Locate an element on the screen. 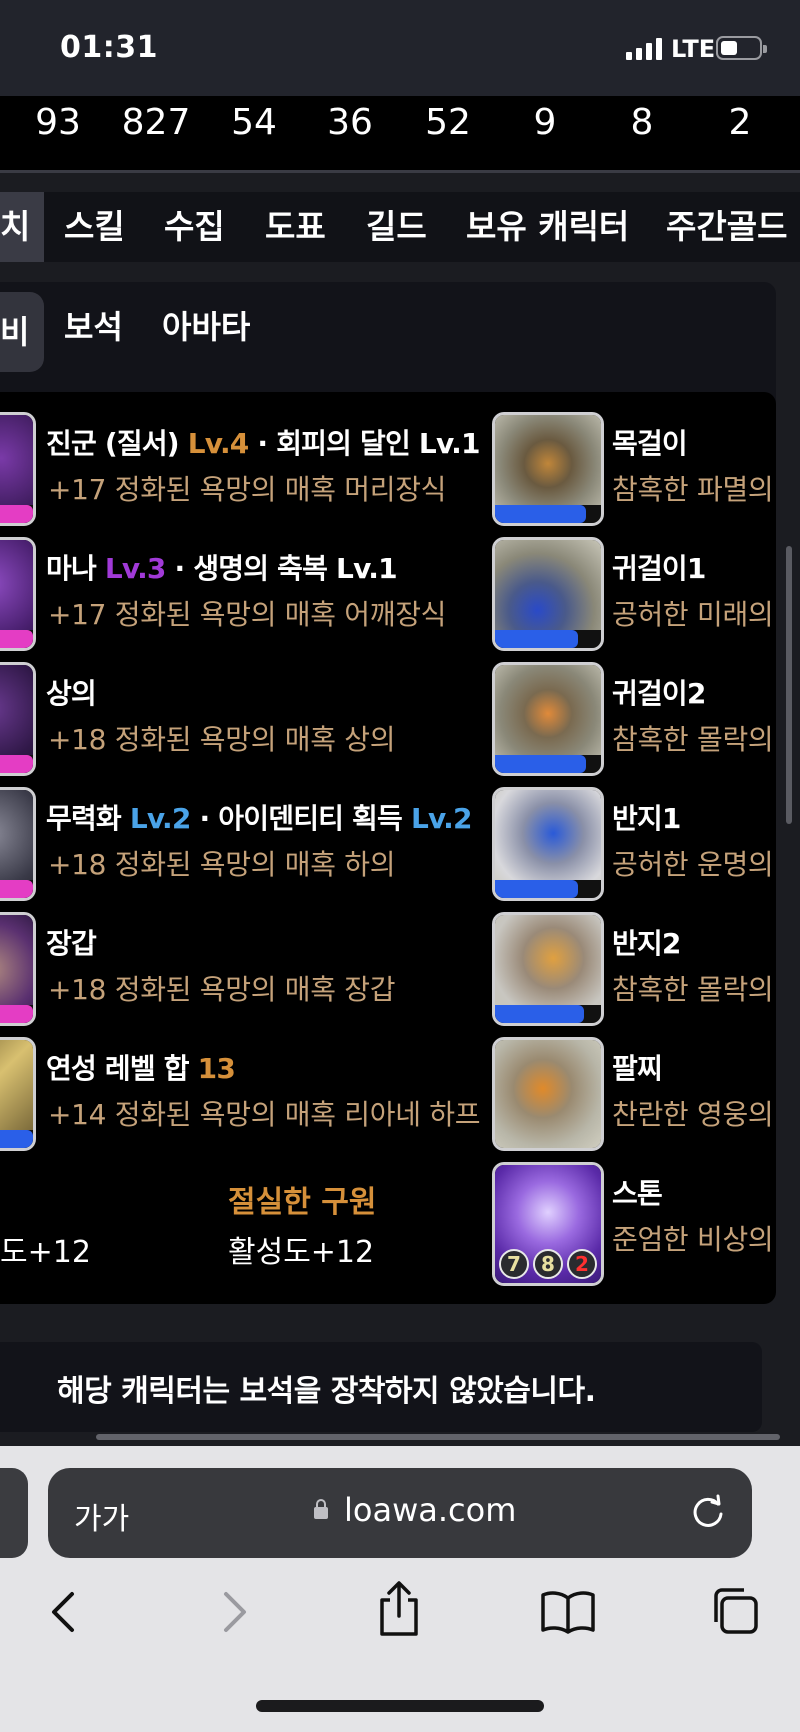 This screenshot has height=1732, width=800. item-desc: 공허한 운명의 is located at coordinates (693, 864).